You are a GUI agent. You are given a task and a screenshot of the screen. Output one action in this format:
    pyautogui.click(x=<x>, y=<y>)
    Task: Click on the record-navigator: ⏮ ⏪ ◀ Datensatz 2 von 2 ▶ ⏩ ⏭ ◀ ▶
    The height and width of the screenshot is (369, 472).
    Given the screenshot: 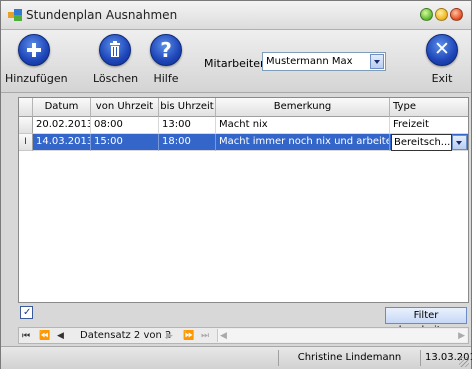 What is the action you would take?
    pyautogui.click(x=243, y=335)
    